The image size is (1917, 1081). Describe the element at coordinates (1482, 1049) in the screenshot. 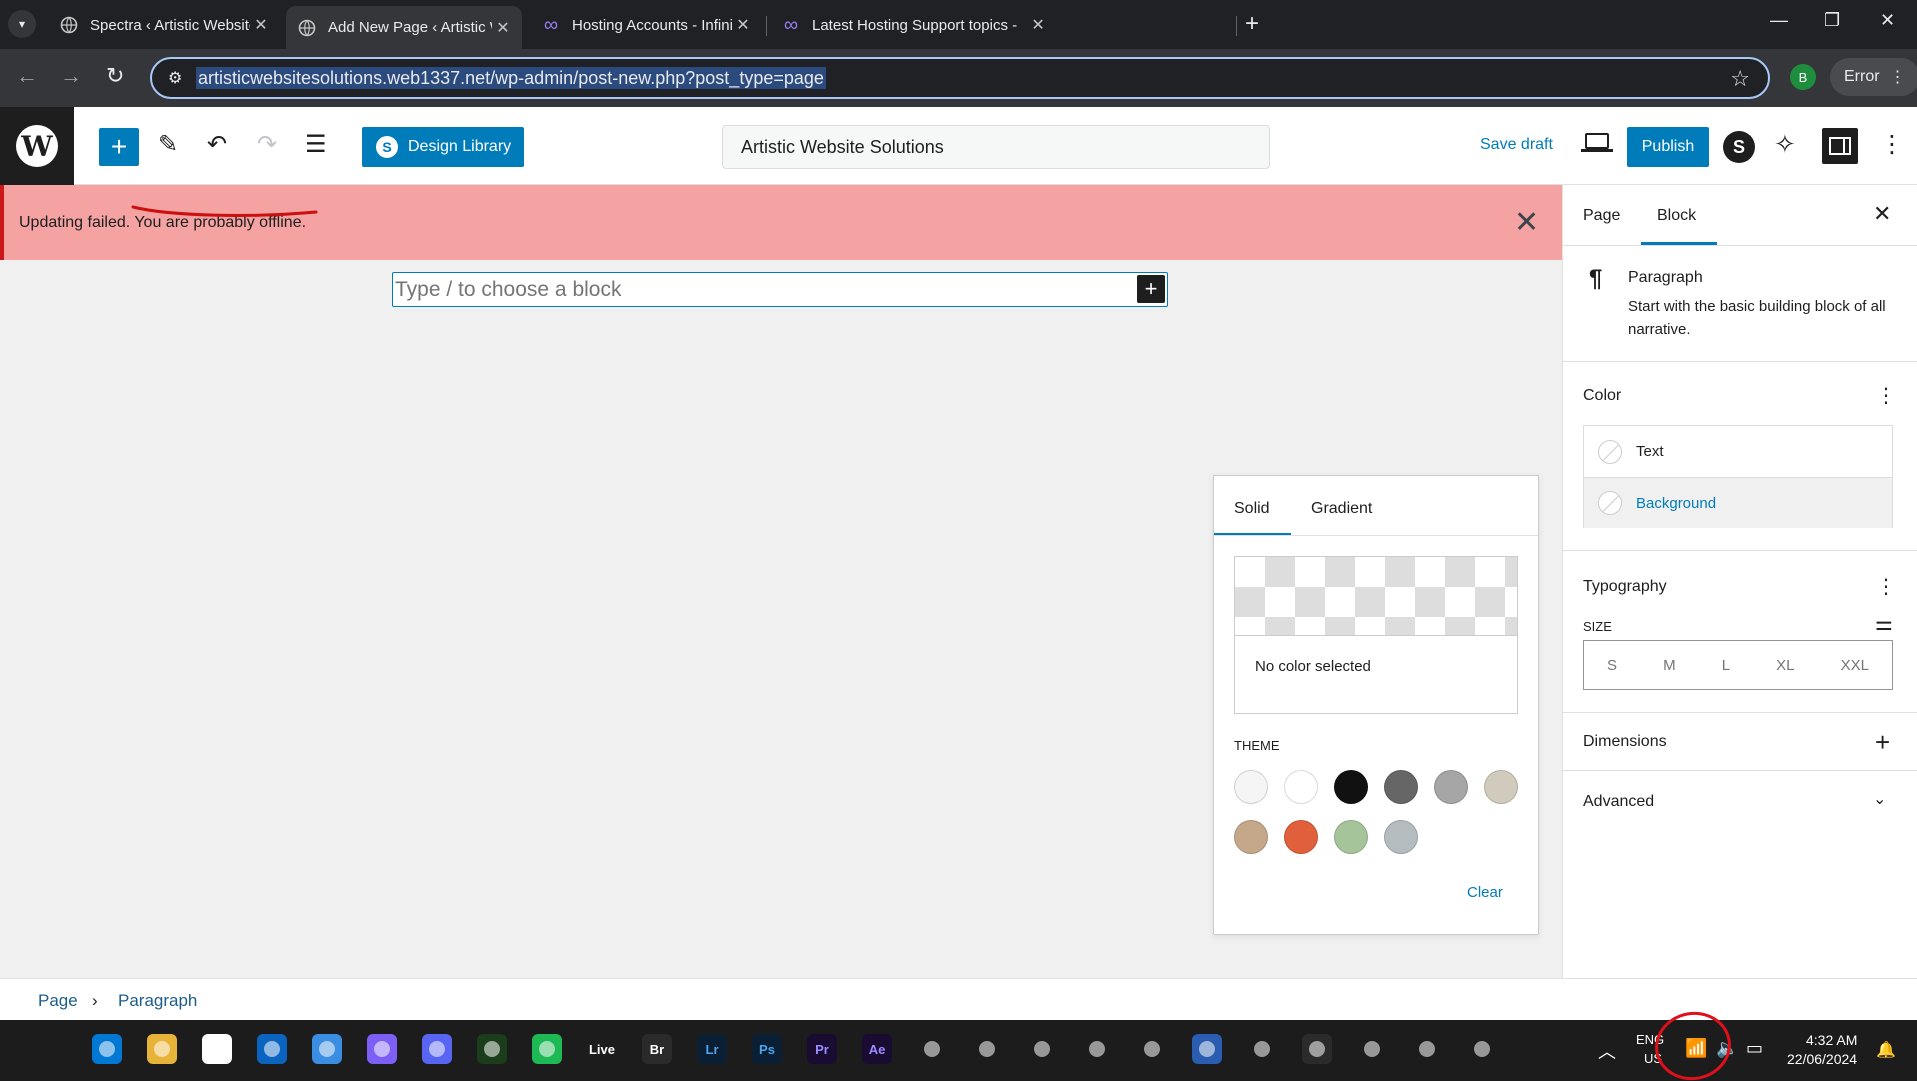

I see `snipping-icon` at that location.